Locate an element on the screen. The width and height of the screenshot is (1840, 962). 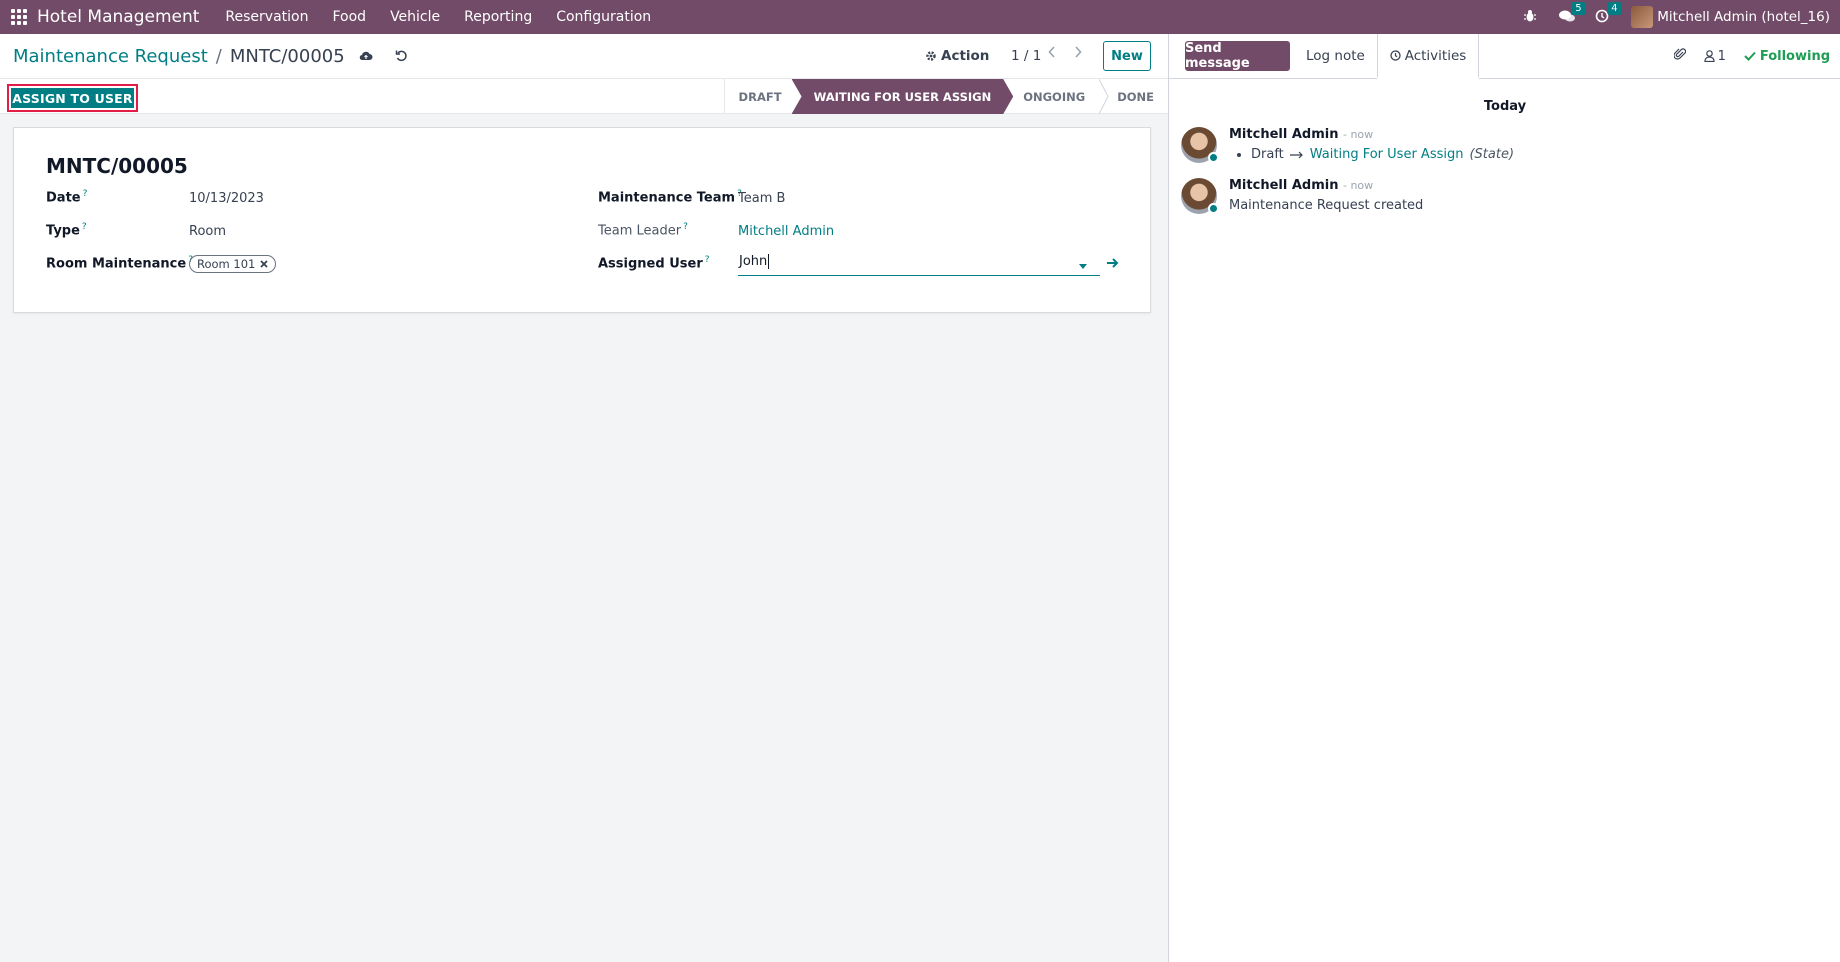
stage-draft: DRAFT is located at coordinates (757, 96).